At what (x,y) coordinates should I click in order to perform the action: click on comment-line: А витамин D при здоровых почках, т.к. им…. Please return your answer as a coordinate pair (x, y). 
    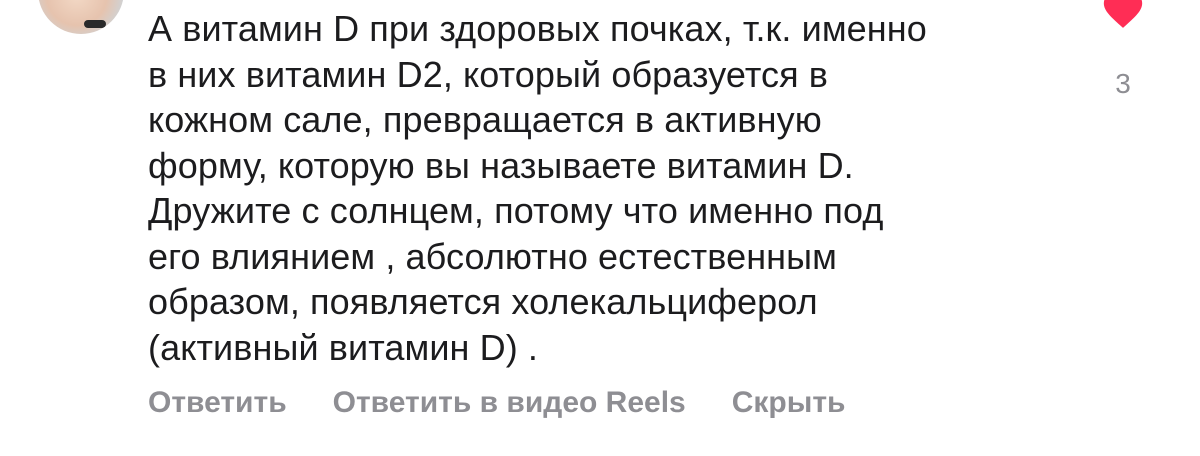
    Looking at the image, I should click on (537, 28).